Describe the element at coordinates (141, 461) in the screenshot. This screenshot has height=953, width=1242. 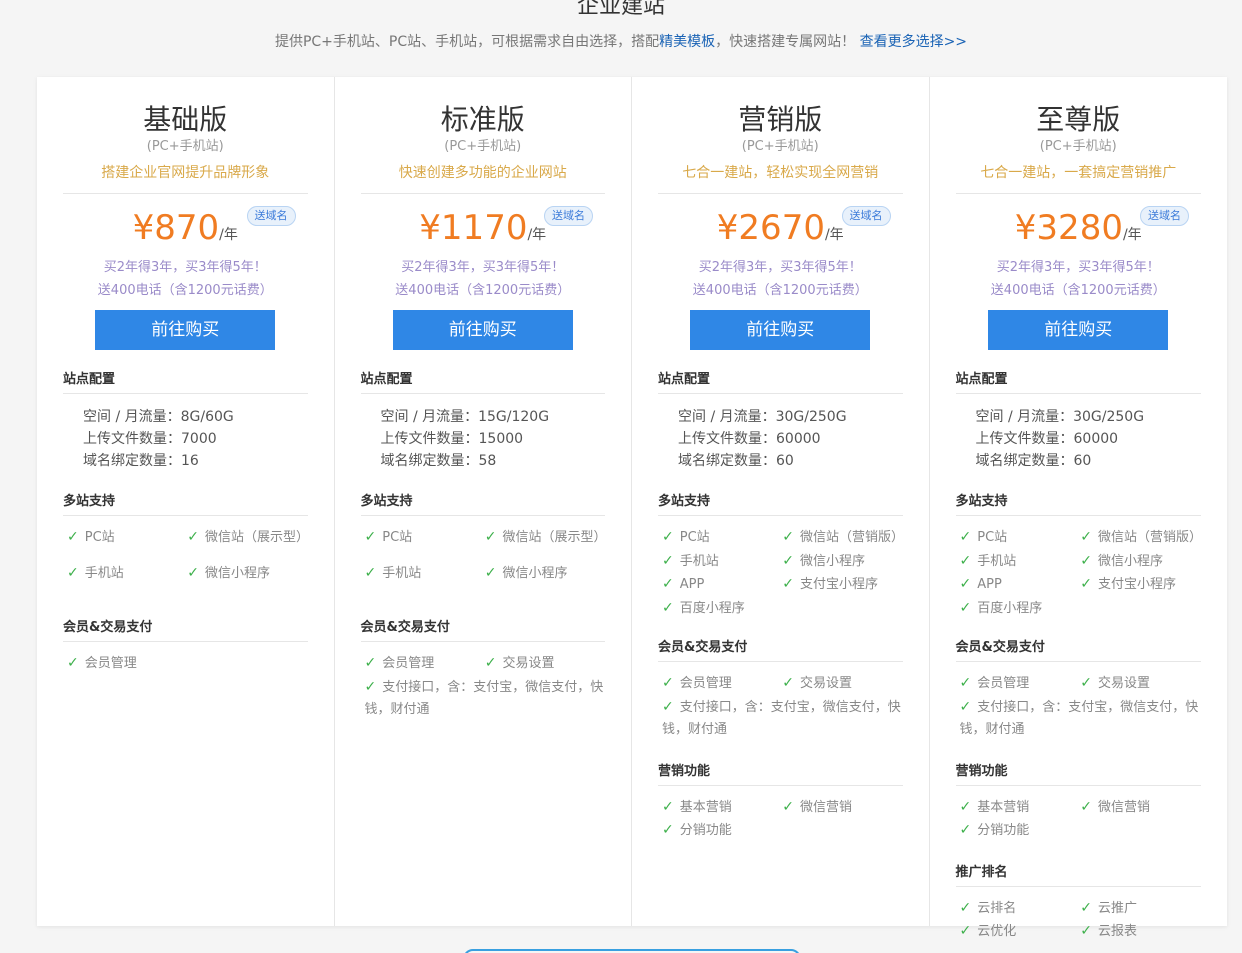
I see `config-item: 域名绑定数量：16` at that location.